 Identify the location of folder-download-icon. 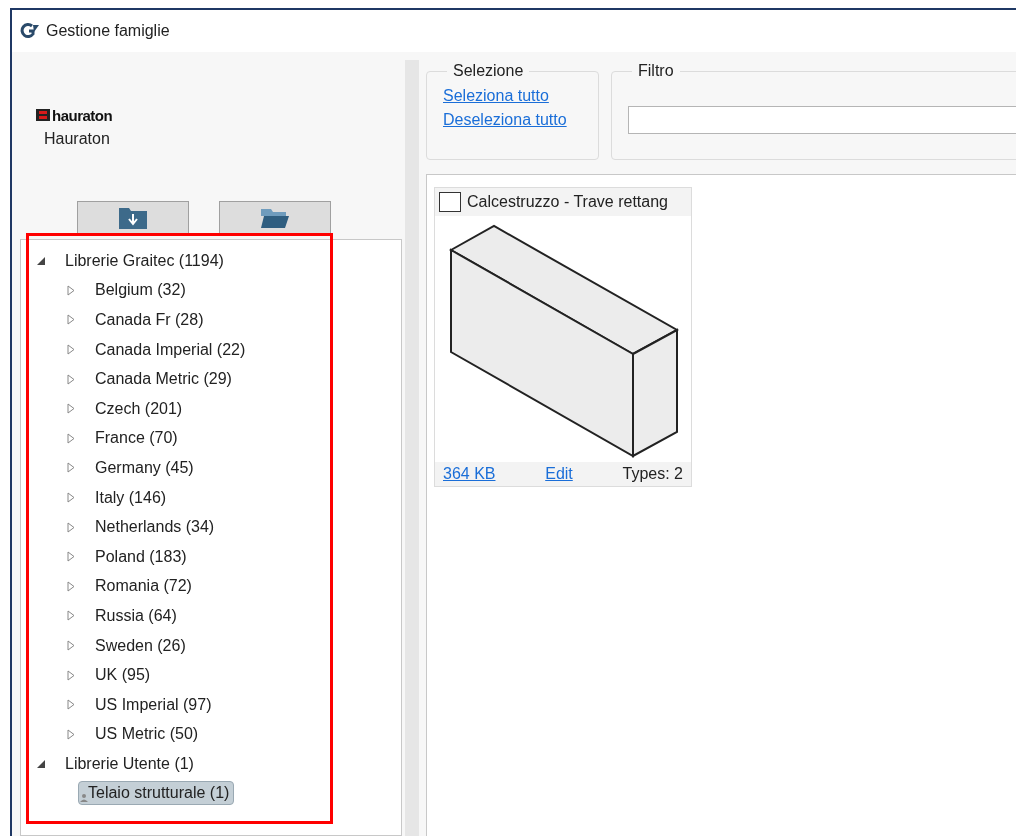
(133, 218).